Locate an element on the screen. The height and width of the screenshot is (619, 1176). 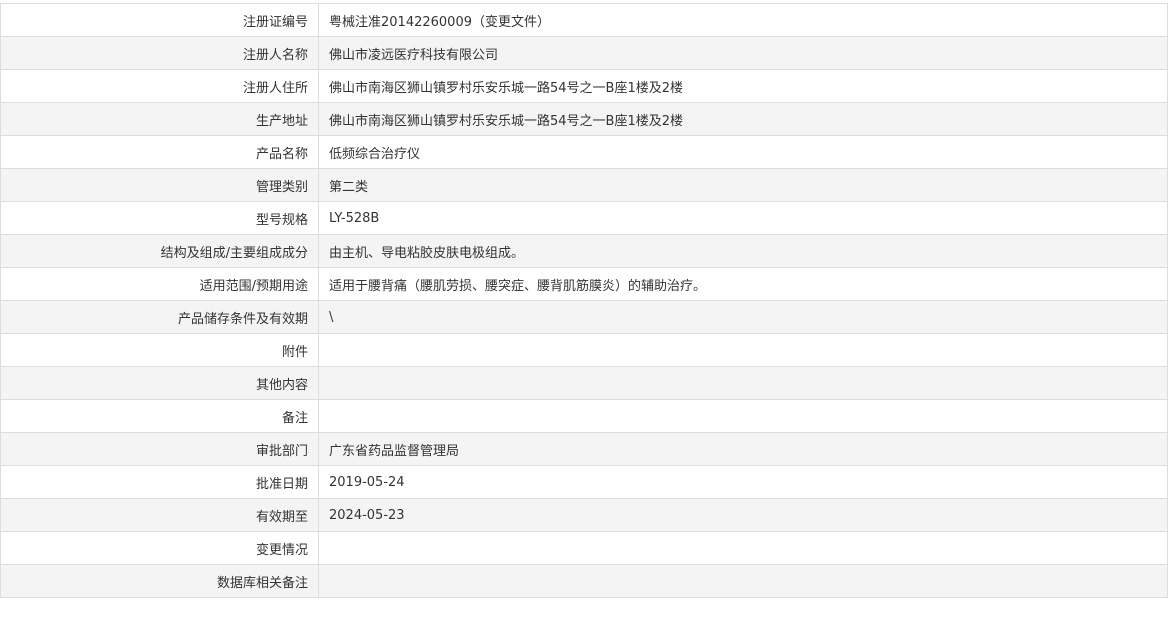
row-value: 2019-05-24 is located at coordinates (743, 482).